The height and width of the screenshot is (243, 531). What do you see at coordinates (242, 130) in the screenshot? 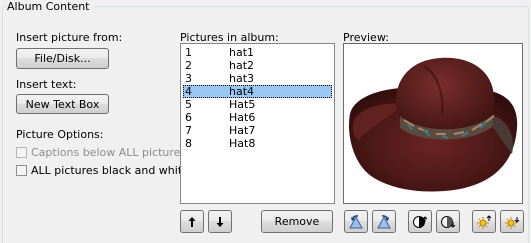
I see `list-item-name: Hat7` at bounding box center [242, 130].